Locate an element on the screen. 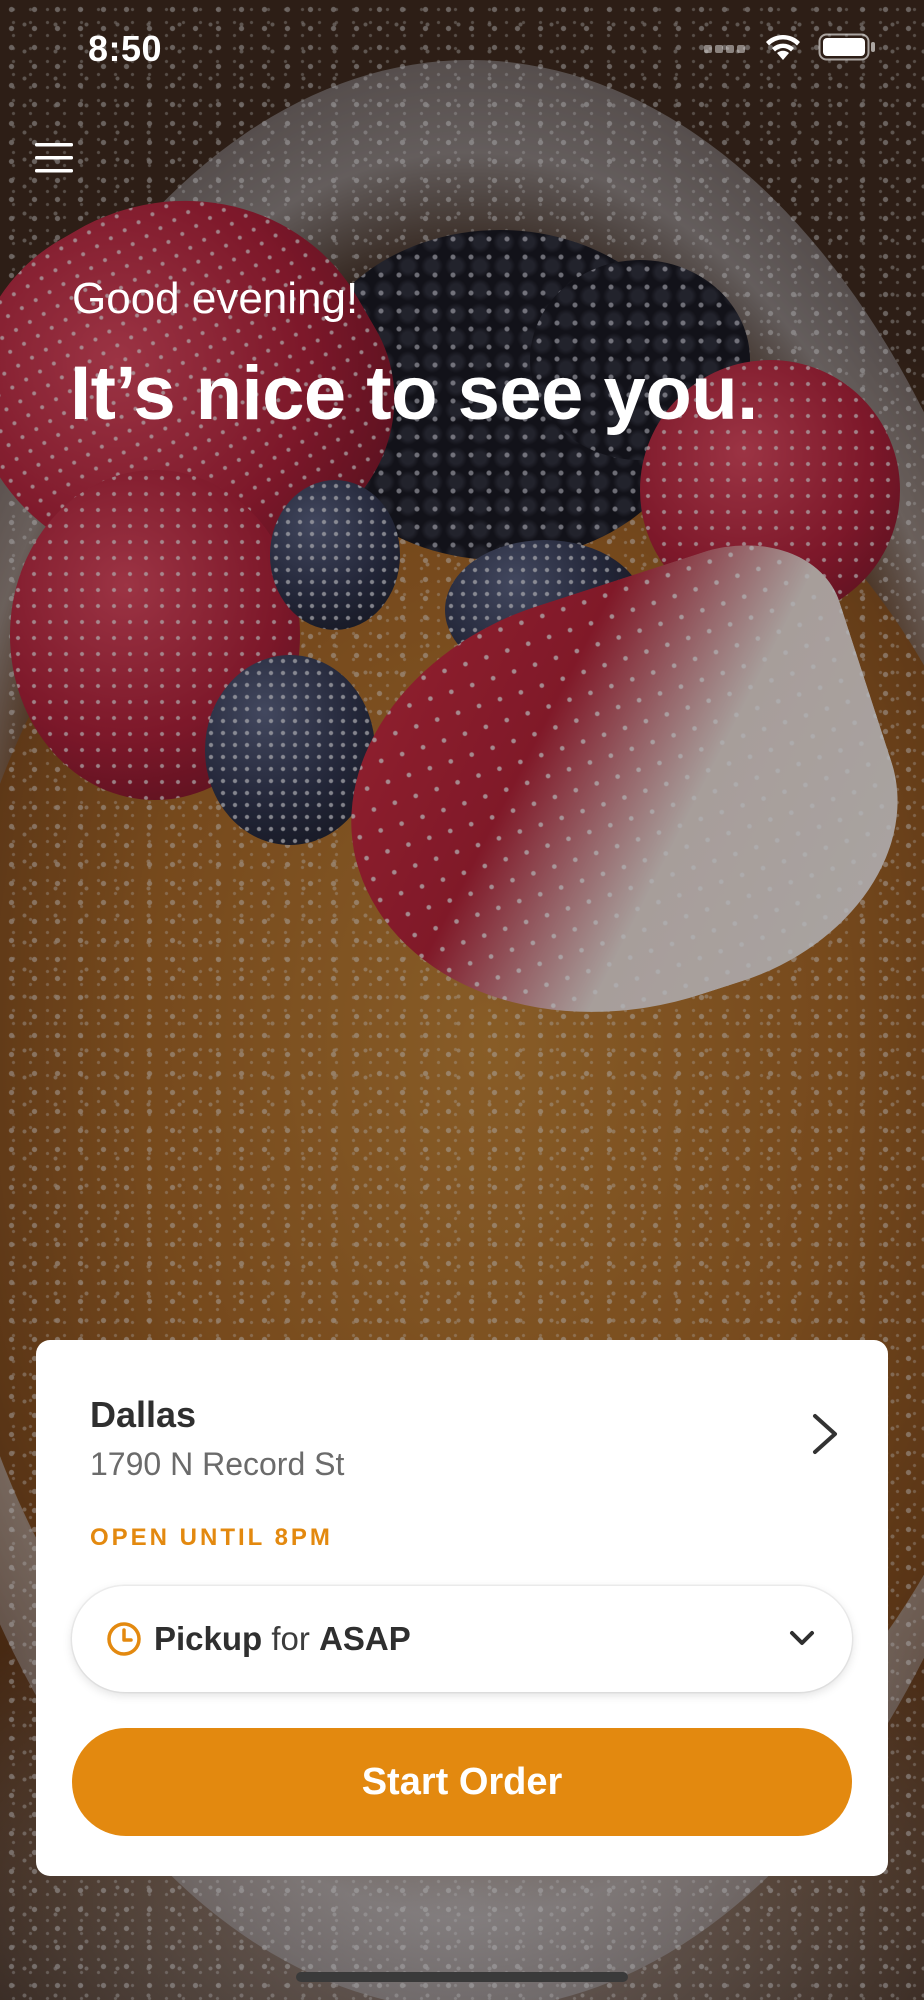 This screenshot has width=924, height=2000. chevron-down-icon is located at coordinates (802, 1638).